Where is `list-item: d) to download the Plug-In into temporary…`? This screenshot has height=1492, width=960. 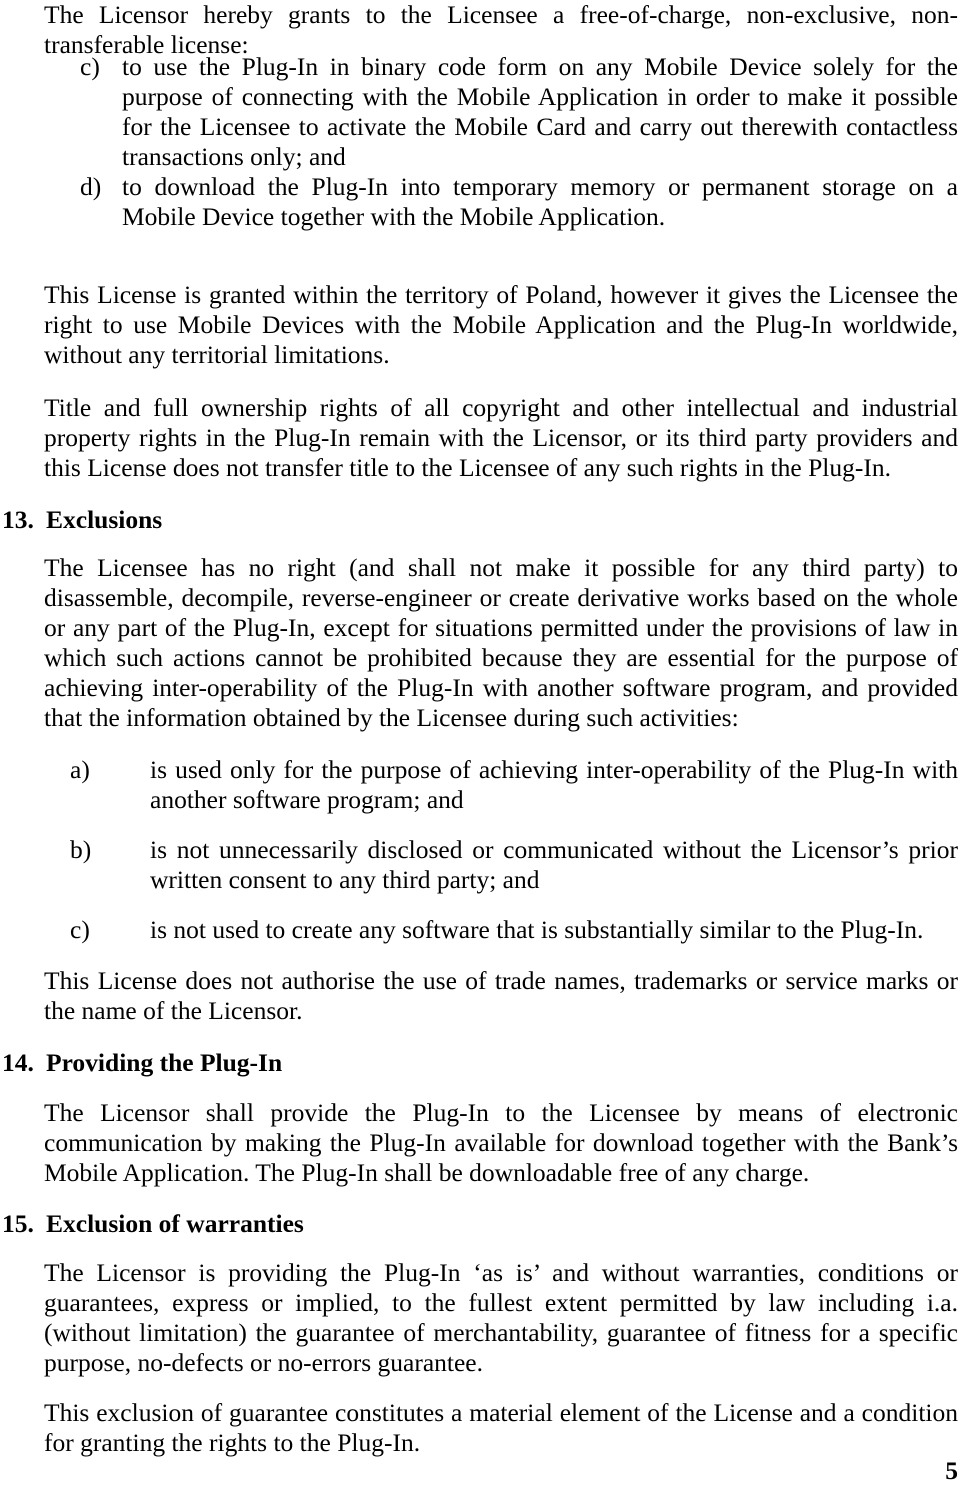
list-item: d) to download the Plug-In into temporary… is located at coordinates (519, 202).